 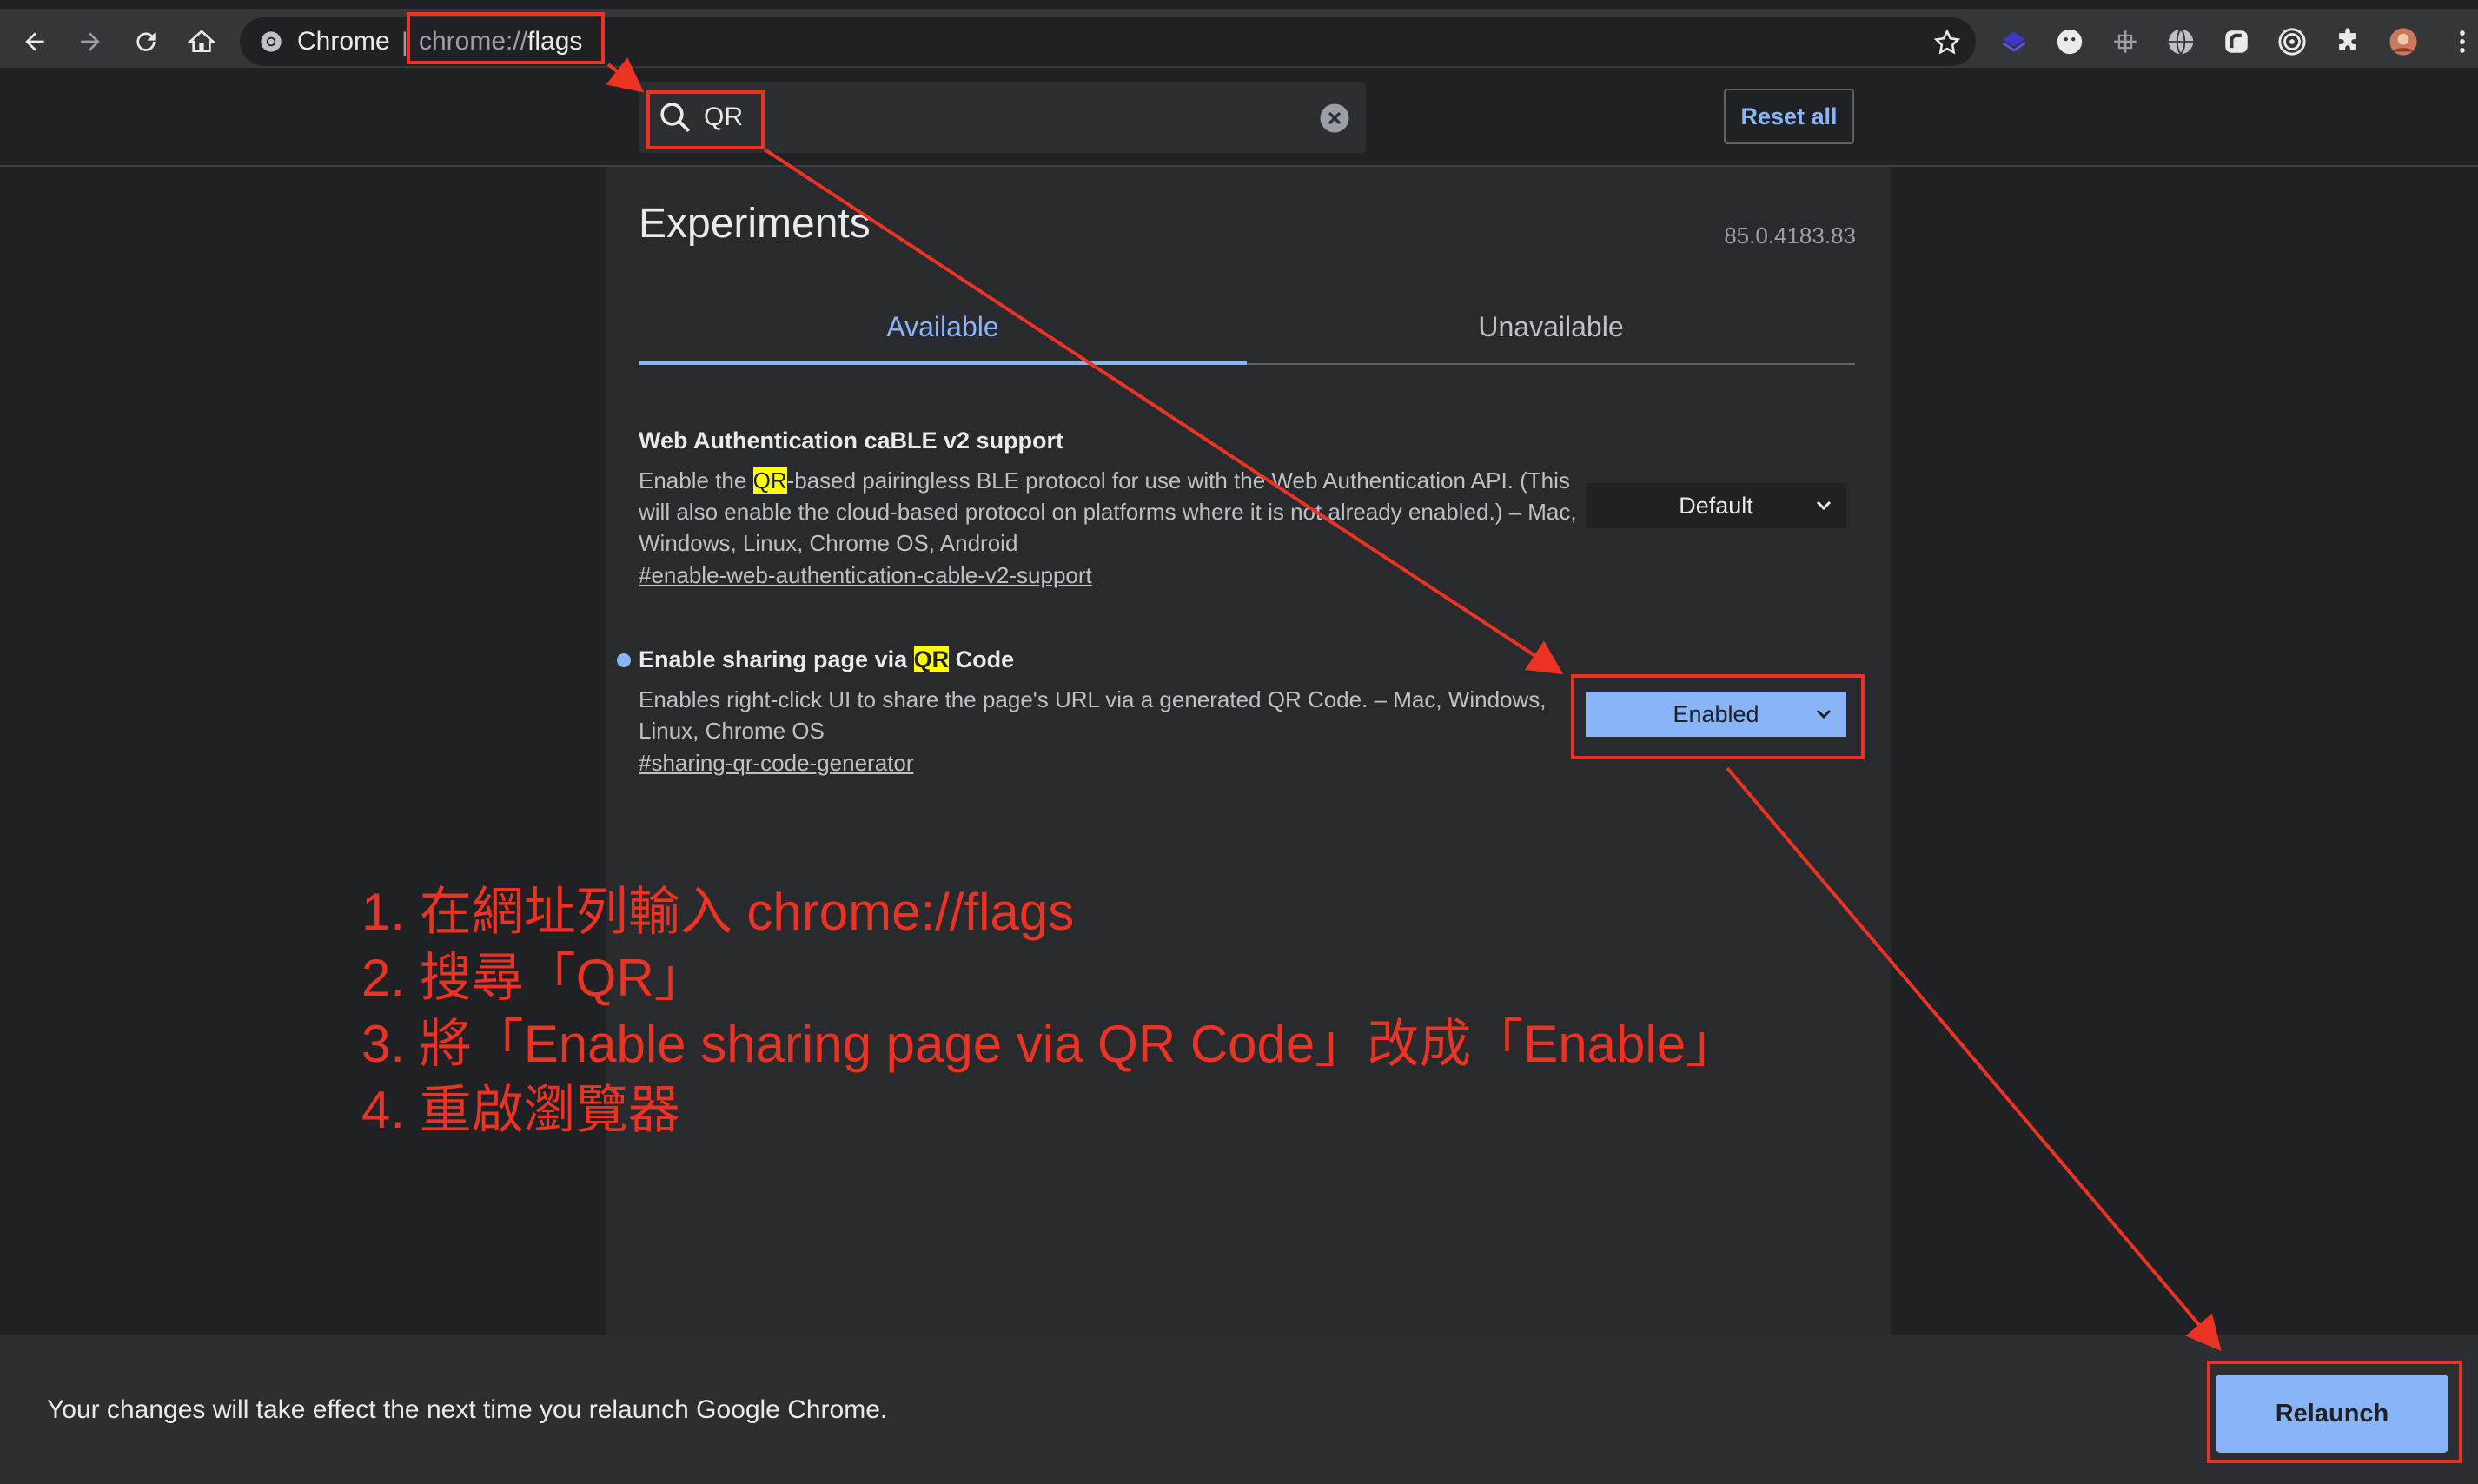 I want to click on extension-globe-icon, so click(x=2180, y=41).